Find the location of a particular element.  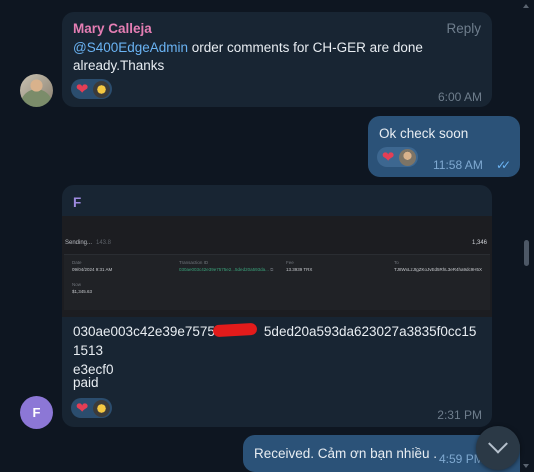

screenshot-fee: Fee 13.3939 TRX is located at coordinates (299, 266).